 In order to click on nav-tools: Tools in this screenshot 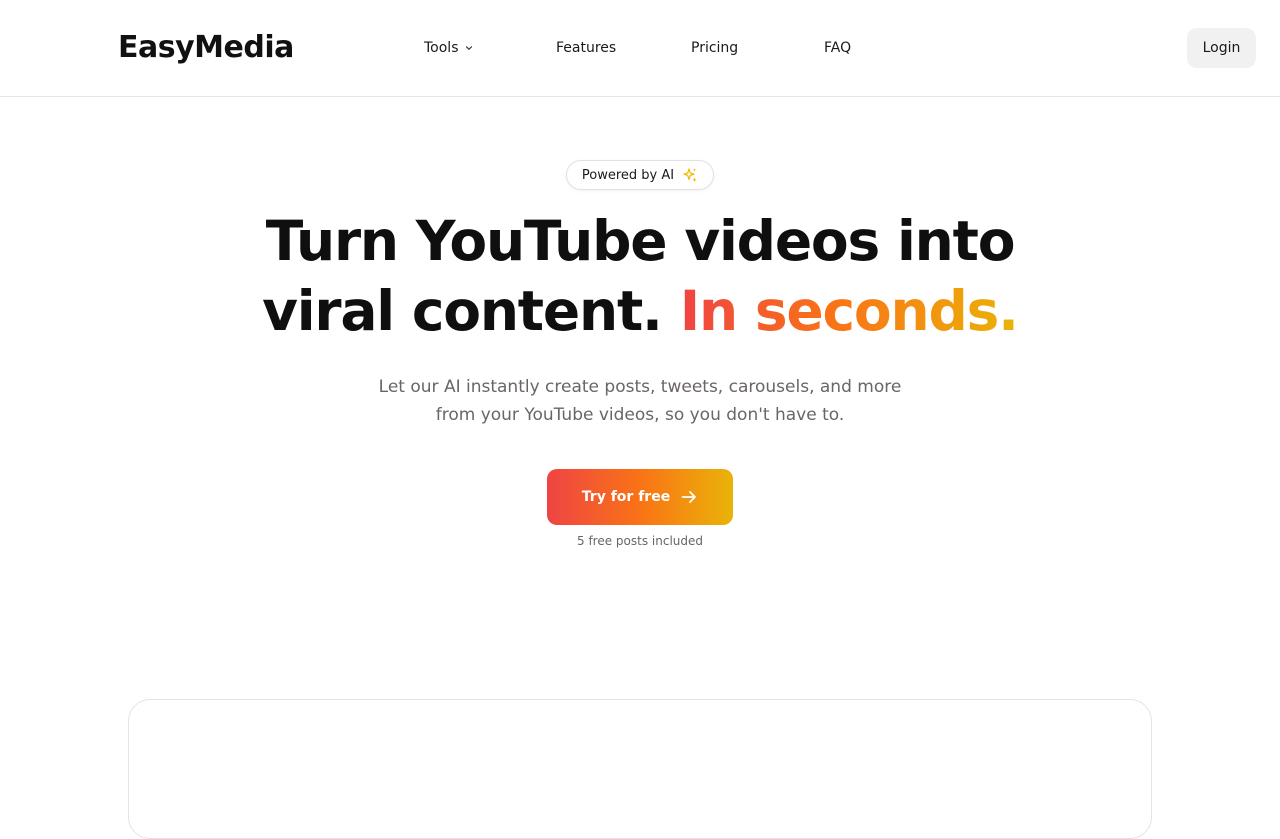, I will do `click(448, 48)`.